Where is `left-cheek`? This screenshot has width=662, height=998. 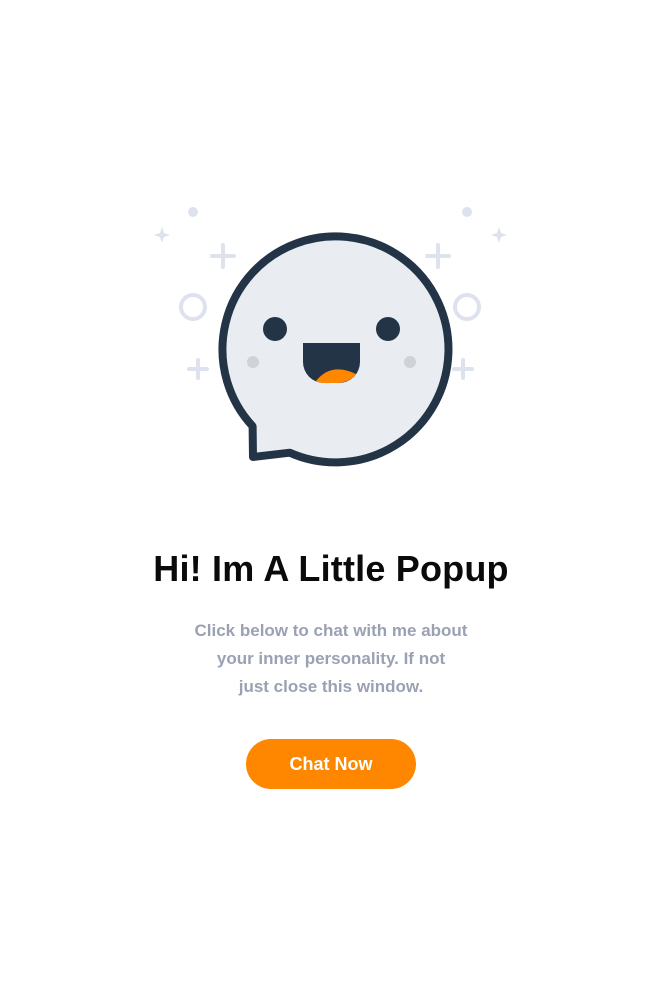 left-cheek is located at coordinates (253, 362).